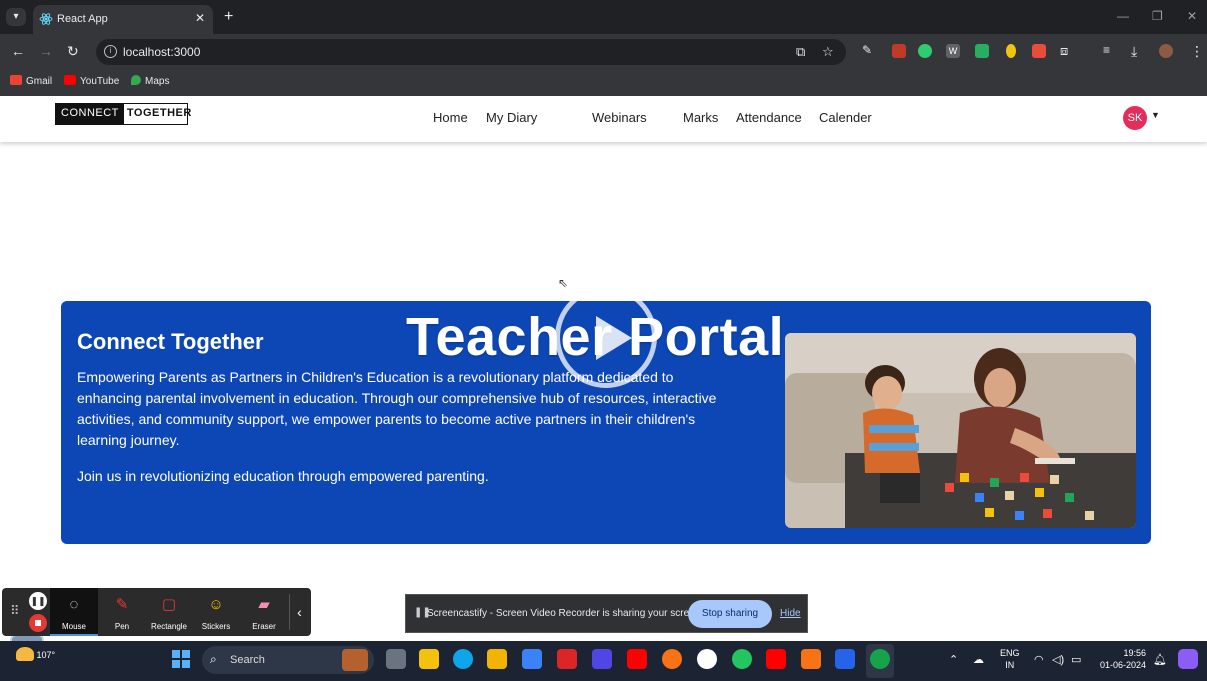 Image resolution: width=1207 pixels, height=681 pixels. What do you see at coordinates (925, 51) in the screenshot?
I see `extension-green-icon` at bounding box center [925, 51].